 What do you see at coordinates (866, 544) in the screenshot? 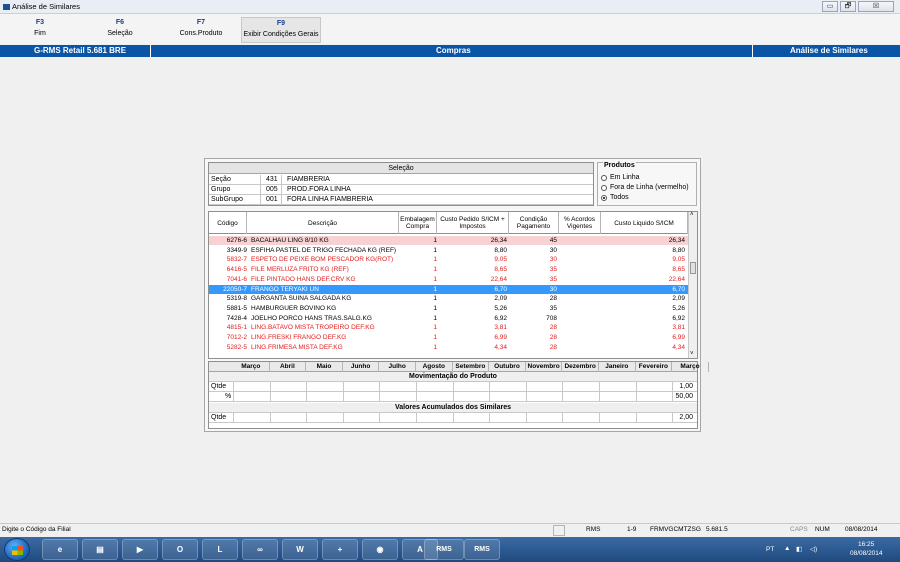
I see `clock-time: 16:25` at bounding box center [866, 544].